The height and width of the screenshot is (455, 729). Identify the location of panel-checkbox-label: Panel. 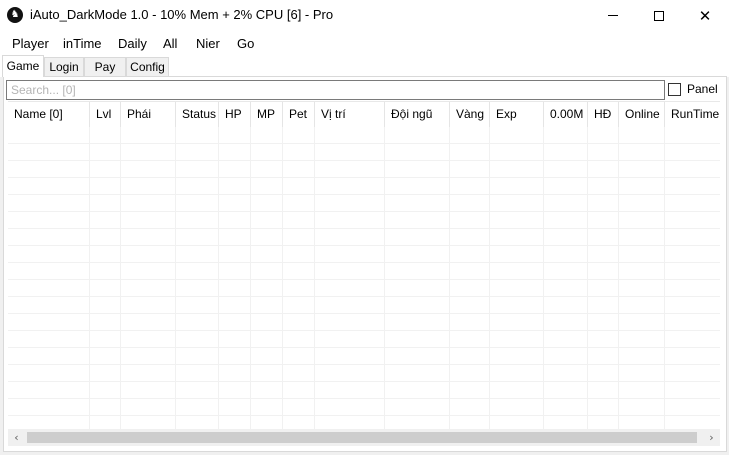
(702, 89).